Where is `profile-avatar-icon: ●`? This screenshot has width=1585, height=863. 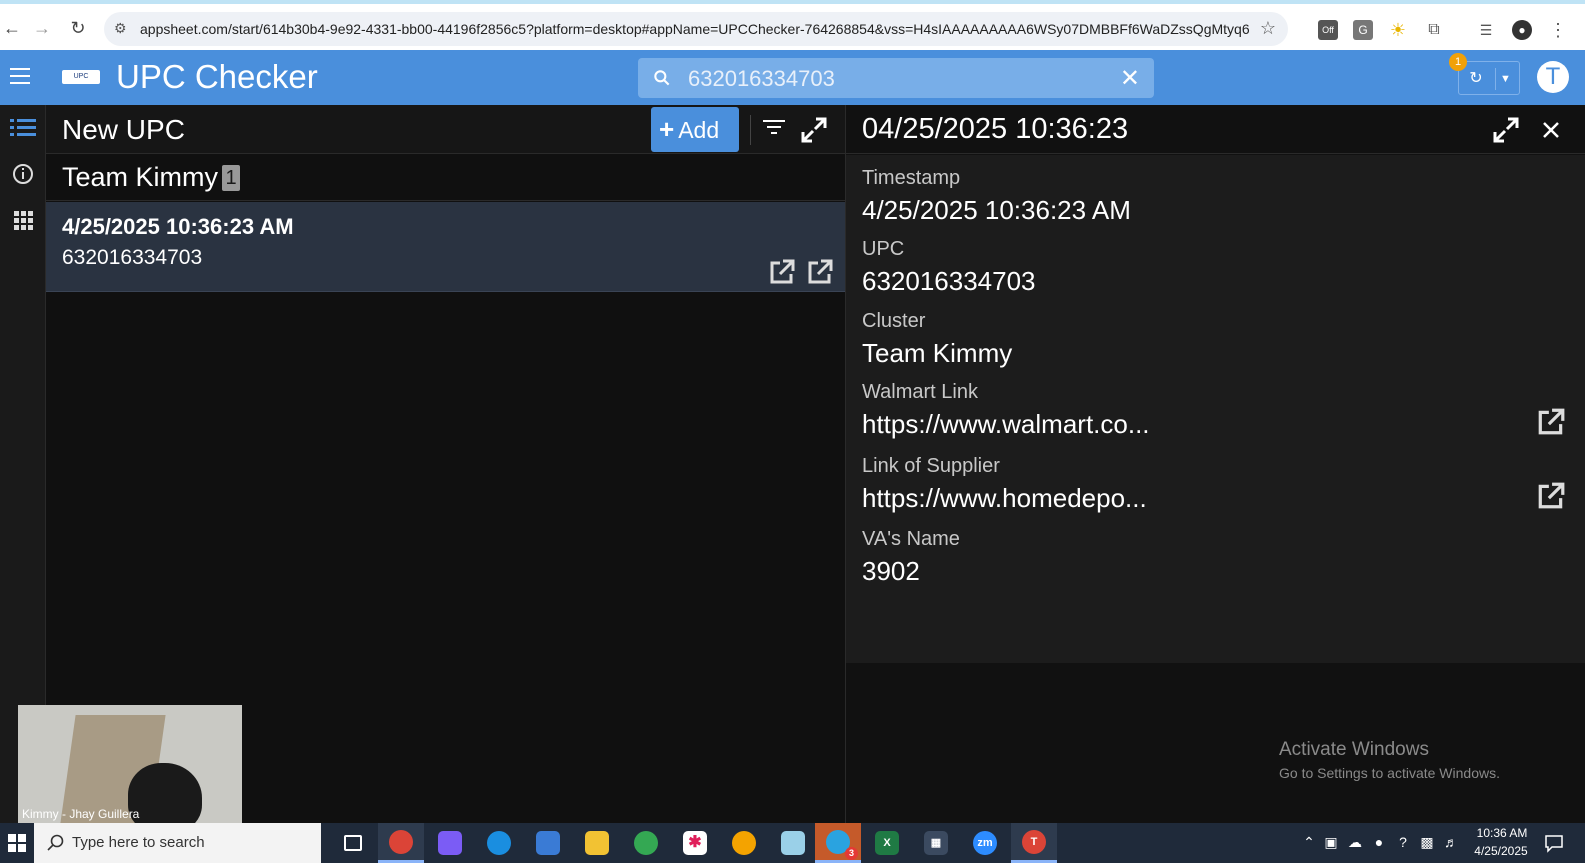 profile-avatar-icon: ● is located at coordinates (1522, 30).